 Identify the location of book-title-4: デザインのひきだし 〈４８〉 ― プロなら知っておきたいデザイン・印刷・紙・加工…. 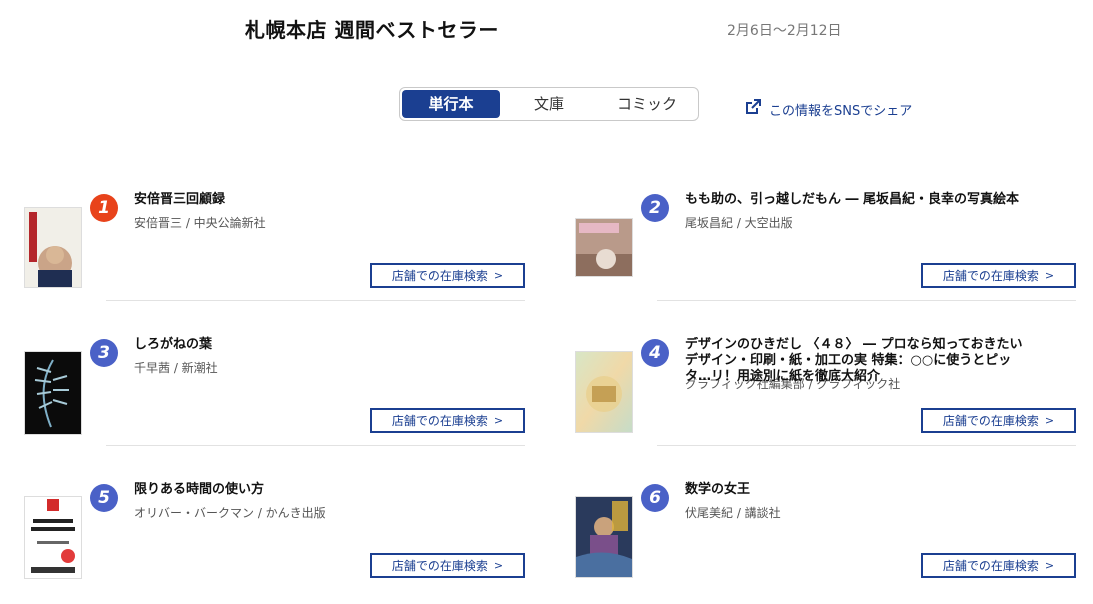
(860, 361).